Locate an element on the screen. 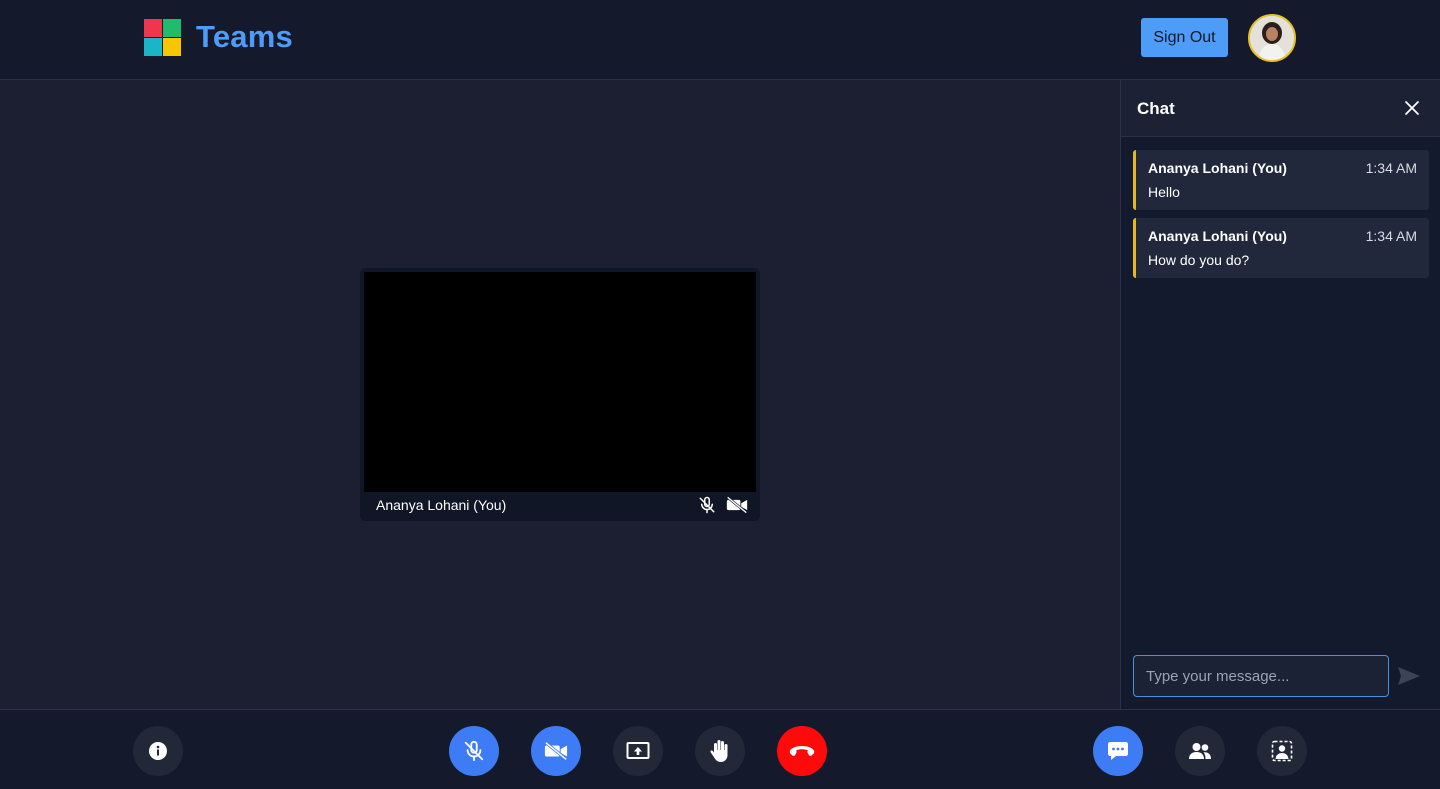 This screenshot has width=1440, height=789. user-avatar is located at coordinates (1272, 38).